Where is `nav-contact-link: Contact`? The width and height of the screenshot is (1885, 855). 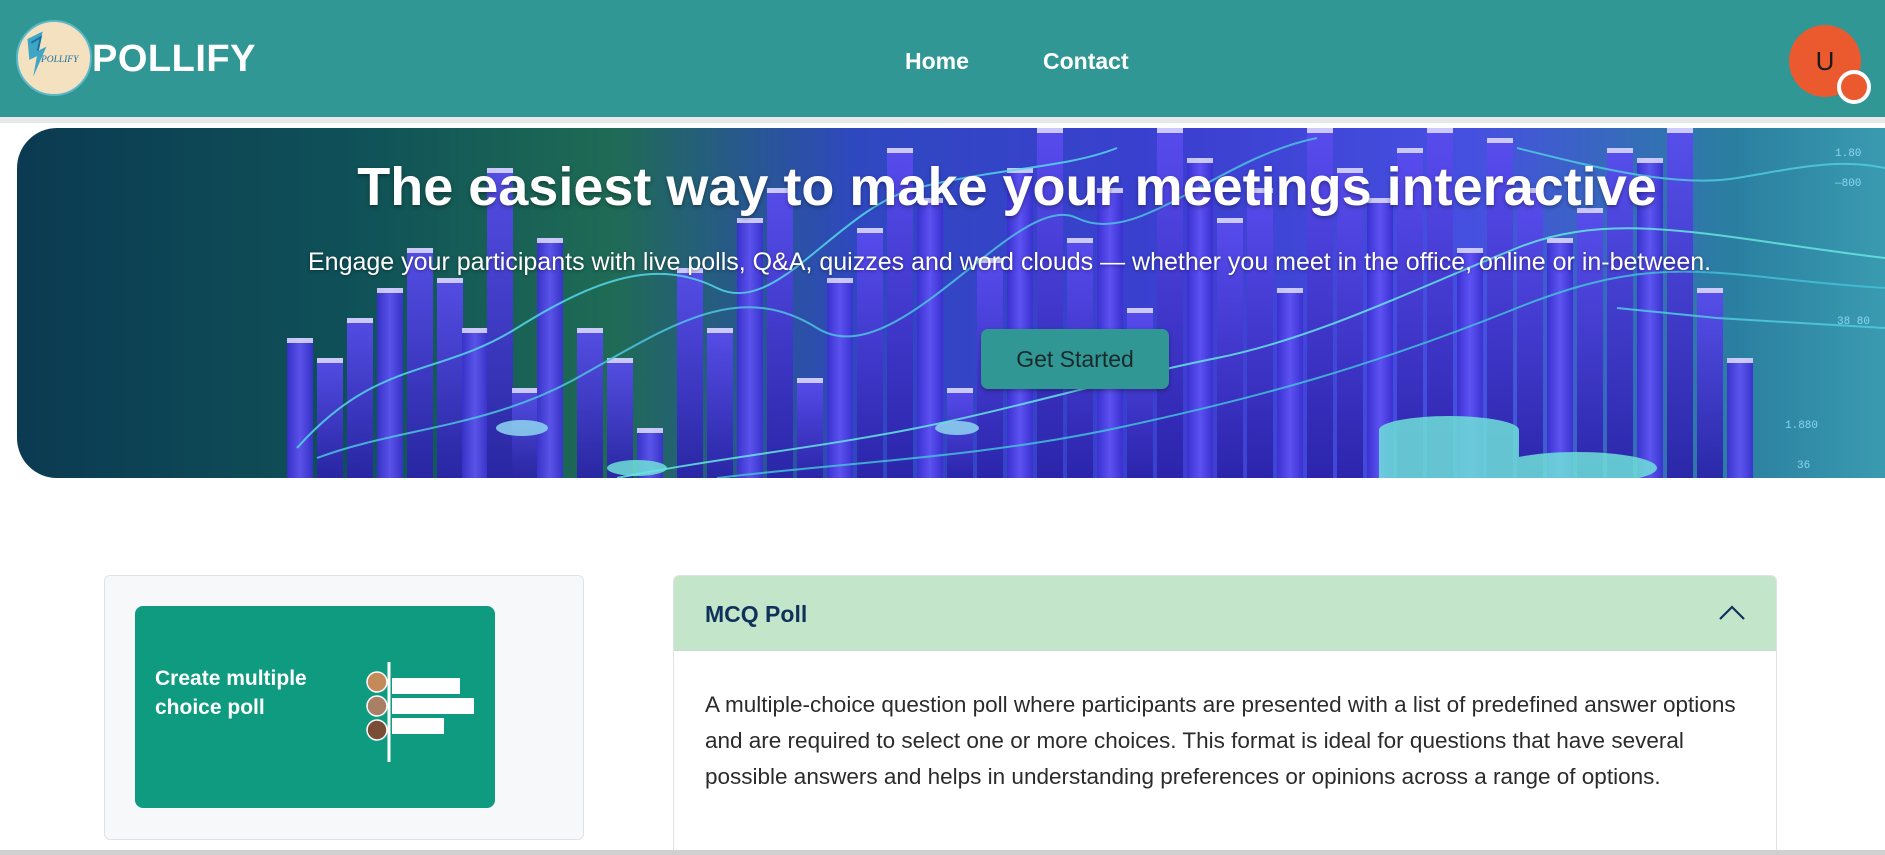 nav-contact-link: Contact is located at coordinates (1086, 61).